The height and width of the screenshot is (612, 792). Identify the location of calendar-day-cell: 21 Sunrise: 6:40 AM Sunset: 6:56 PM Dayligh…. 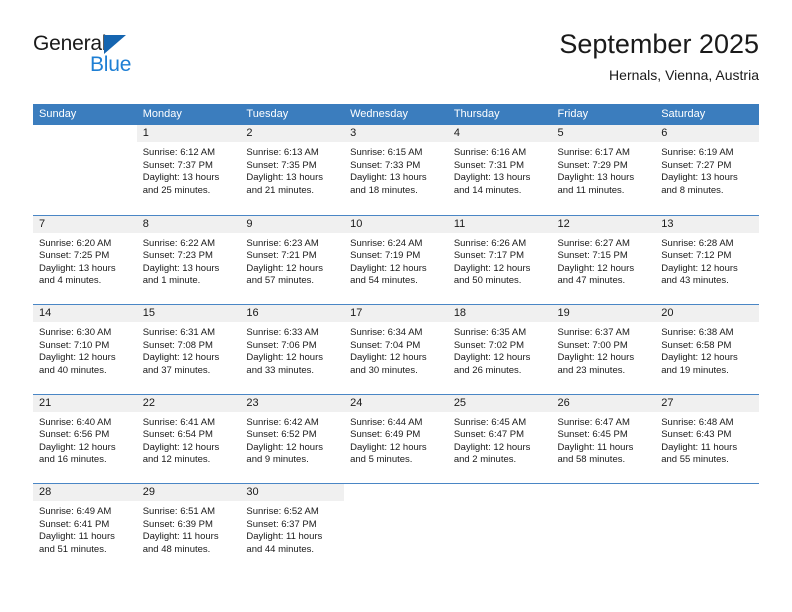
(85, 438).